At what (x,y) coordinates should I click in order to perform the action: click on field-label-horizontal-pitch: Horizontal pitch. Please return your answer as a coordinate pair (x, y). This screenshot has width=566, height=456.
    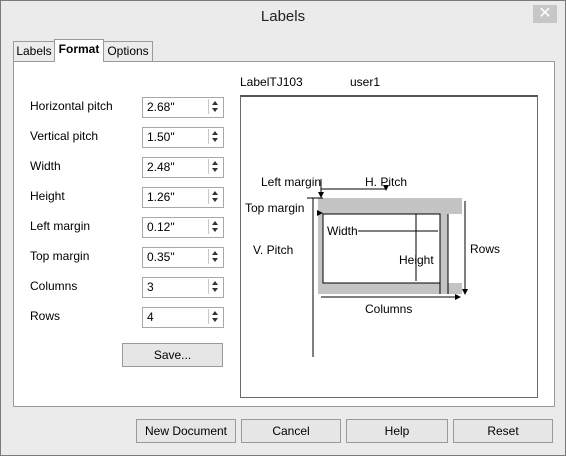
    Looking at the image, I should click on (71, 106).